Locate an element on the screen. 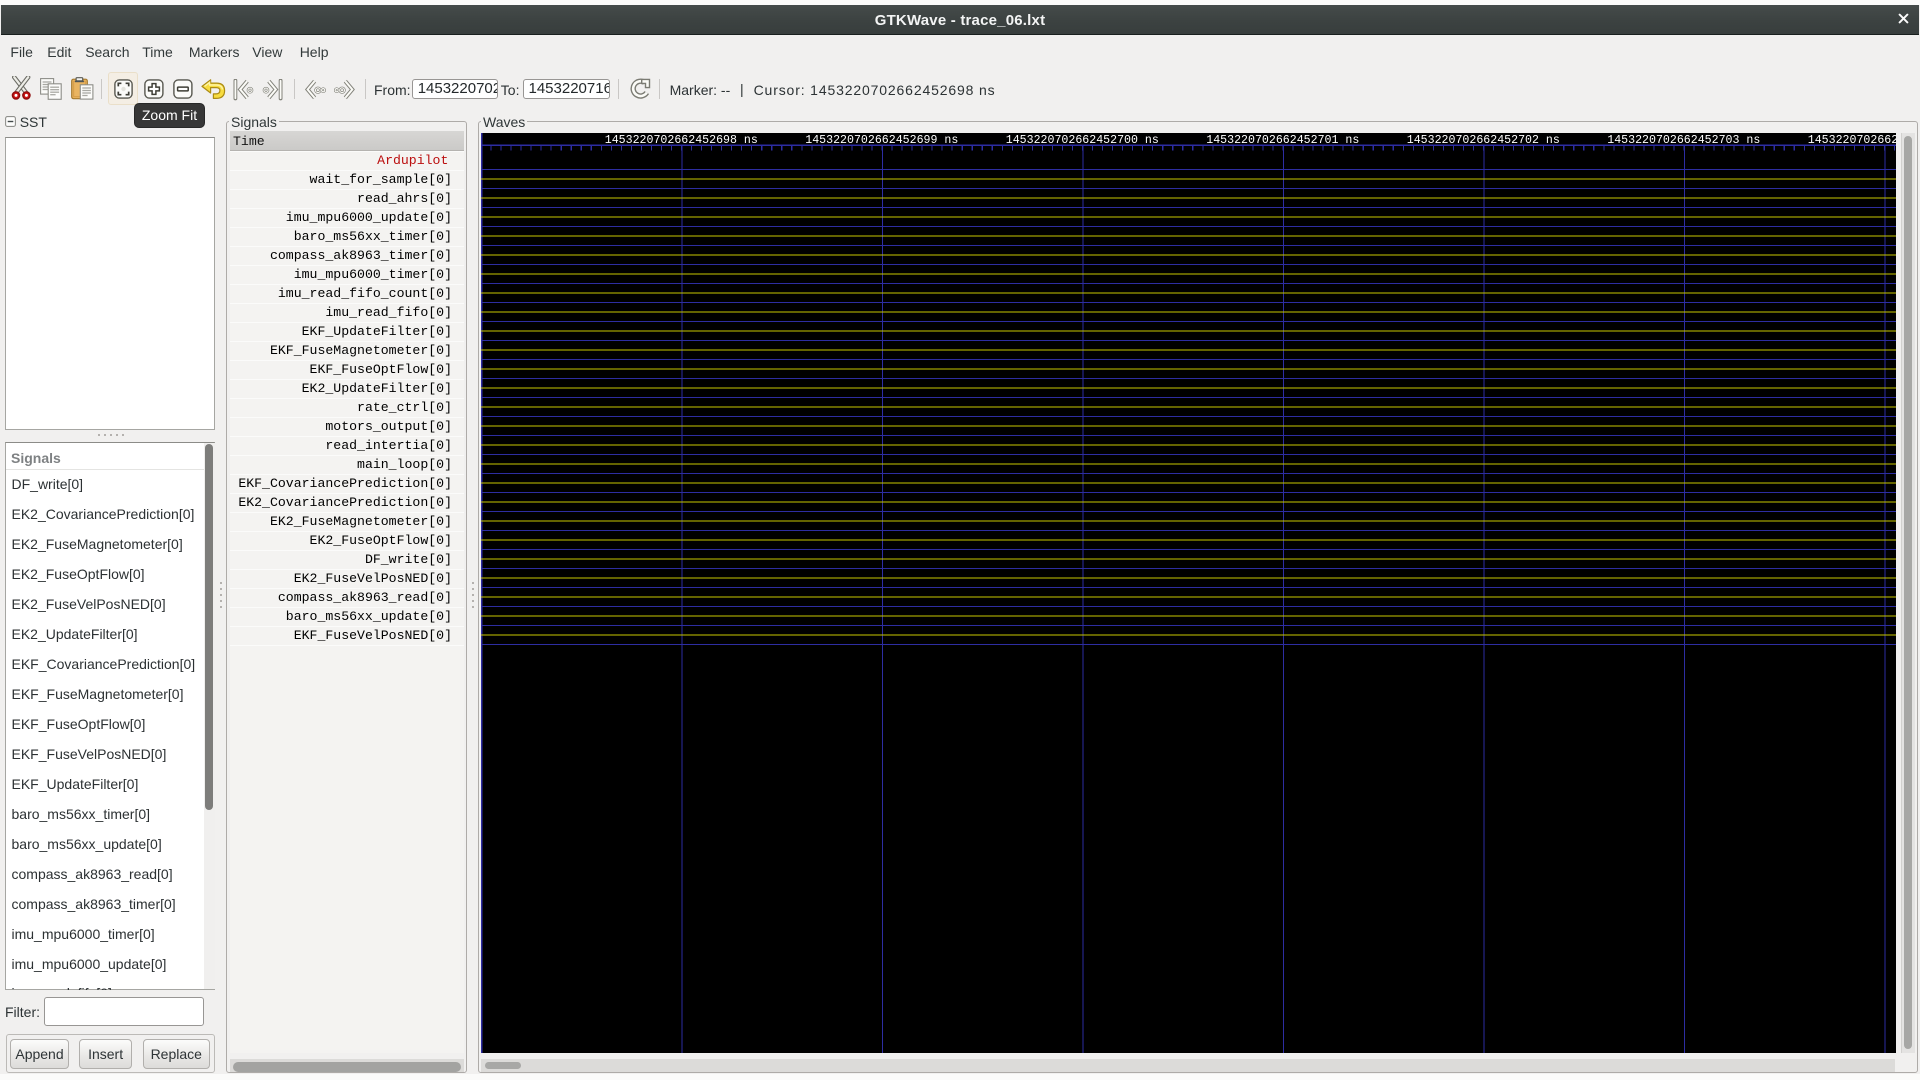 This screenshot has height=1080, width=1920. svg-text: 1453220702662452698 ns is located at coordinates (681, 140).